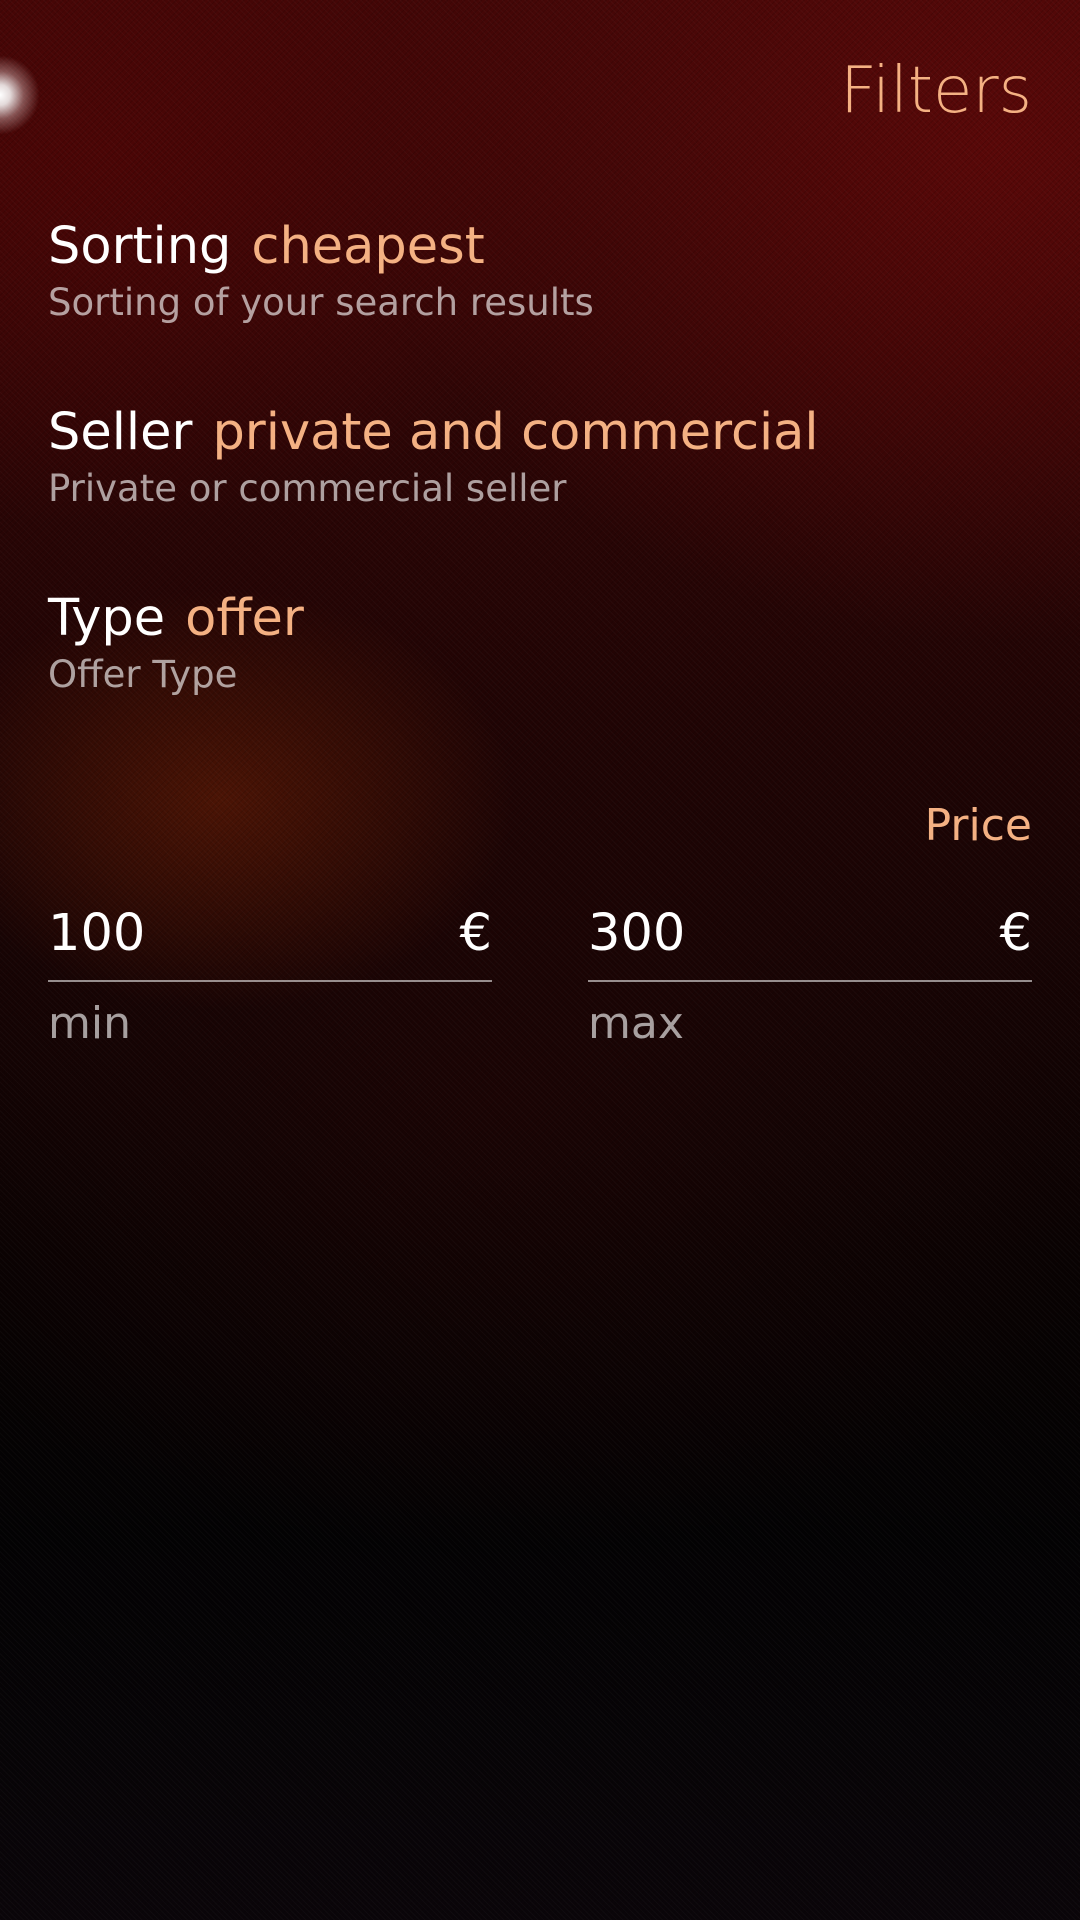  I want to click on price-min-input-row: €, so click(270, 941).